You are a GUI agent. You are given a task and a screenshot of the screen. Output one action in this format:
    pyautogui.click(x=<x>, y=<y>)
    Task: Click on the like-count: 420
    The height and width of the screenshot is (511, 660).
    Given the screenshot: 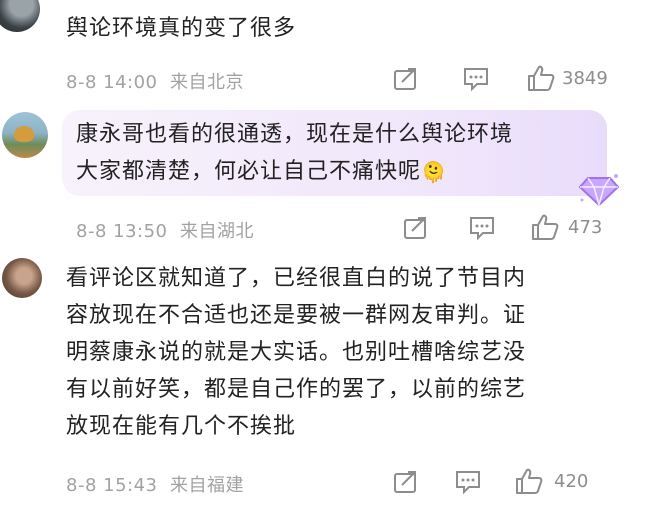 What is the action you would take?
    pyautogui.click(x=571, y=481)
    